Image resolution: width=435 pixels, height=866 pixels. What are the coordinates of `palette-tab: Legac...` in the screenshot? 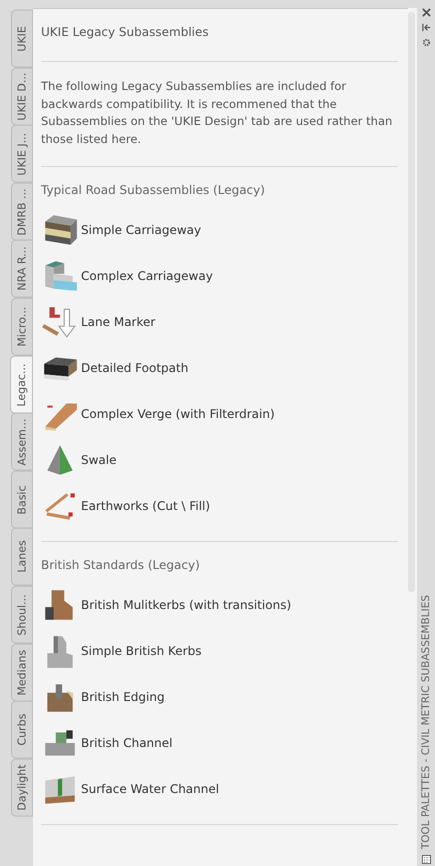 It's located at (21, 385).